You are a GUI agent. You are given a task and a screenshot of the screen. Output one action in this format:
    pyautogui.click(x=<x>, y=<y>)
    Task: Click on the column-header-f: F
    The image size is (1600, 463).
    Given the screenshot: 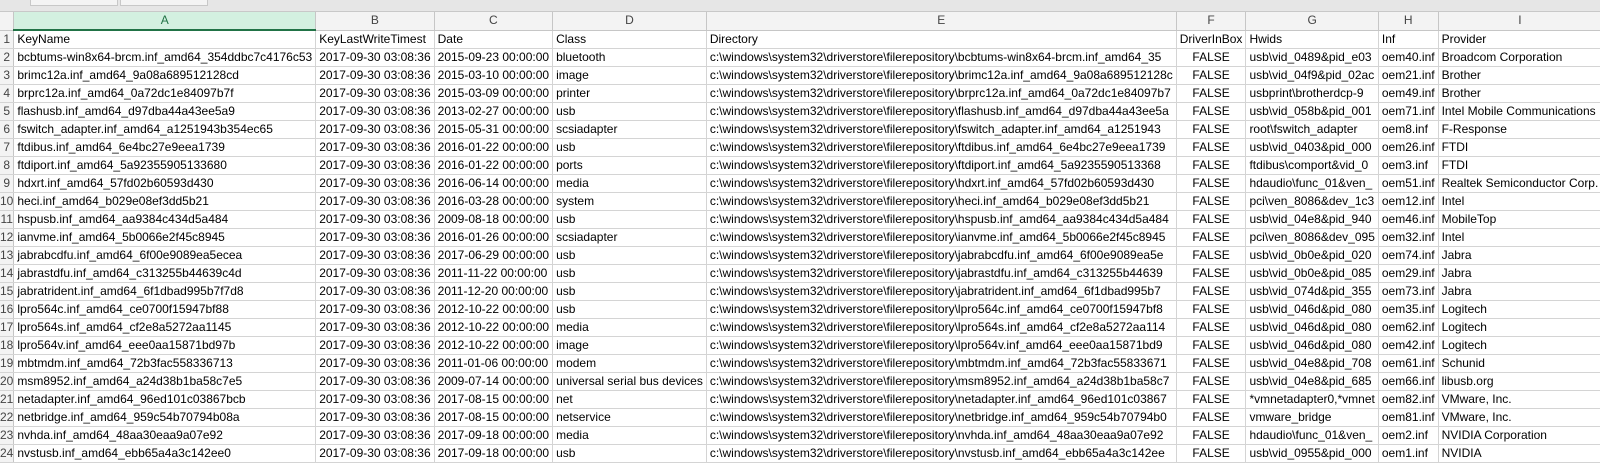 What is the action you would take?
    pyautogui.click(x=1211, y=21)
    